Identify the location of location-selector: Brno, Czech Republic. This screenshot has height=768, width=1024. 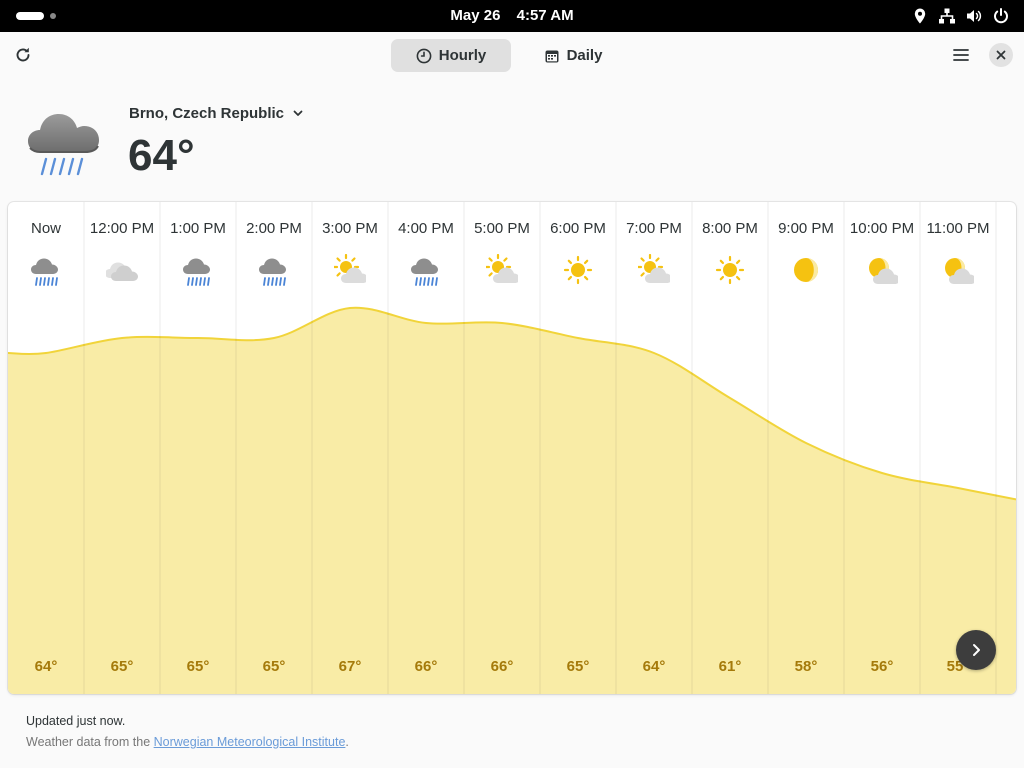
(216, 113).